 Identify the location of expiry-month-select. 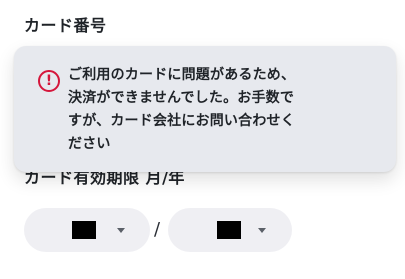
(87, 230).